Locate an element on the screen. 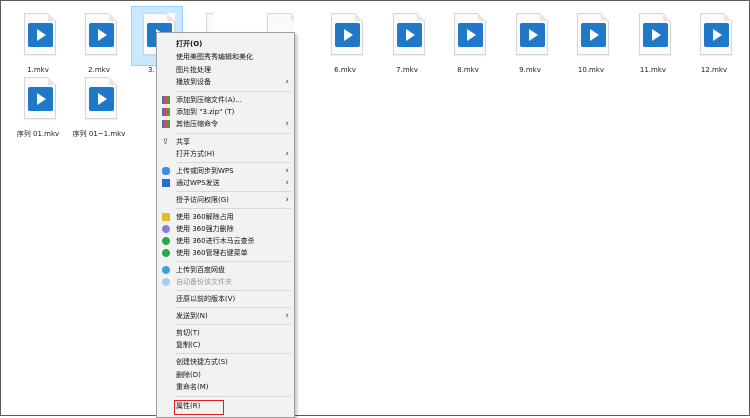 The width and height of the screenshot is (750, 418). menu-item-add-zip: 添加到 "3.zip" (T) is located at coordinates (225, 112).